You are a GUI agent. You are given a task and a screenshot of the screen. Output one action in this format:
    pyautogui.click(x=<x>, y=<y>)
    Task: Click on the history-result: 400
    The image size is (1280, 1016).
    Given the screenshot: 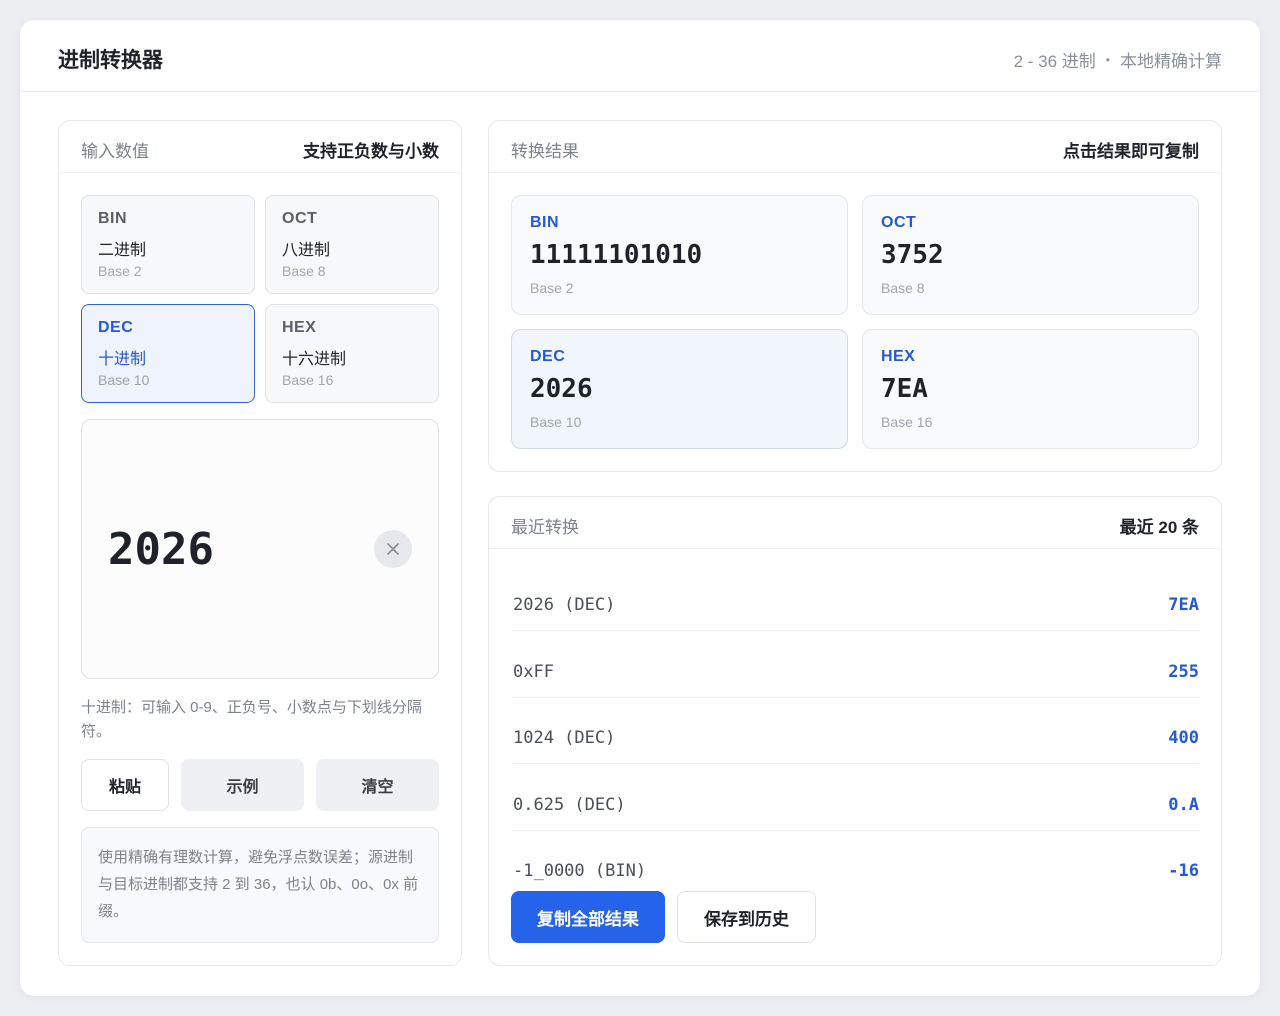 What is the action you would take?
    pyautogui.click(x=1183, y=738)
    